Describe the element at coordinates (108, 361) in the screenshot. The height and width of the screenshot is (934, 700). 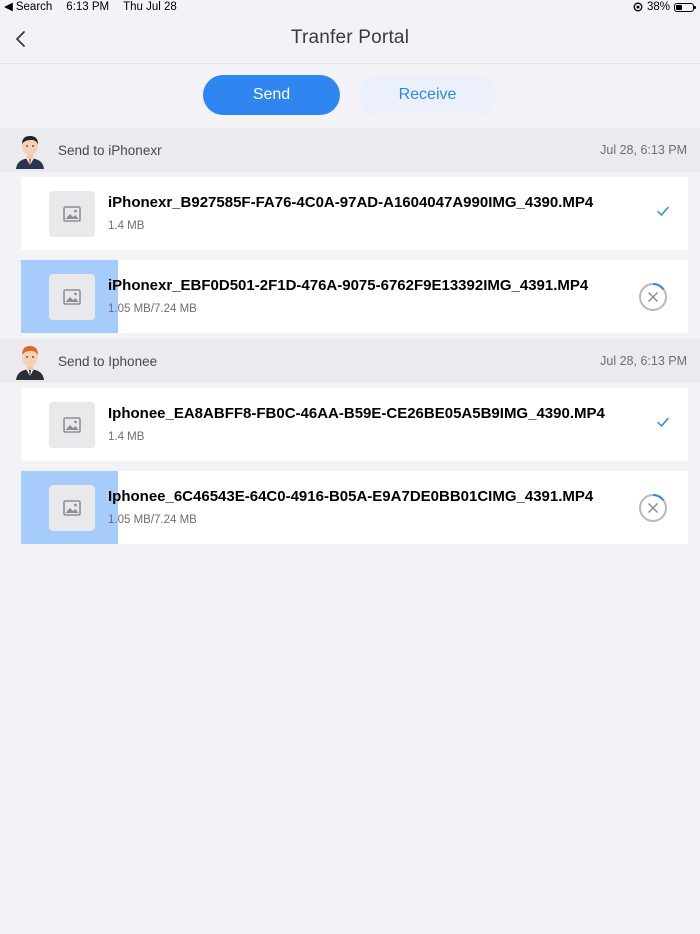
I see `group-label: Send to Iphonee` at that location.